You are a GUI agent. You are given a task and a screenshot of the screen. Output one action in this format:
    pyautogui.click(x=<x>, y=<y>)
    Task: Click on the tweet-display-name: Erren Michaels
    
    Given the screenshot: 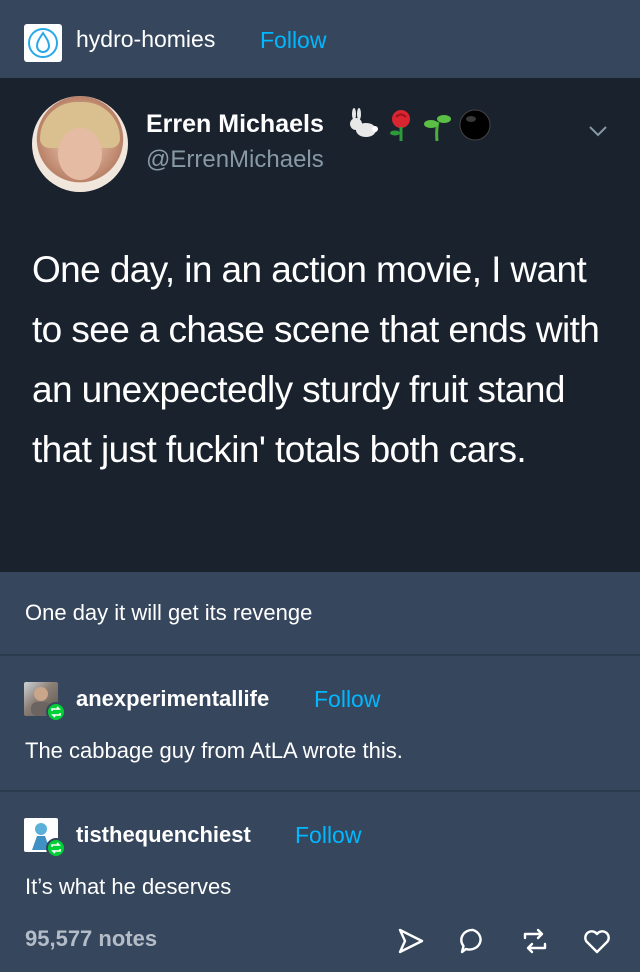 What is the action you would take?
    pyautogui.click(x=235, y=124)
    